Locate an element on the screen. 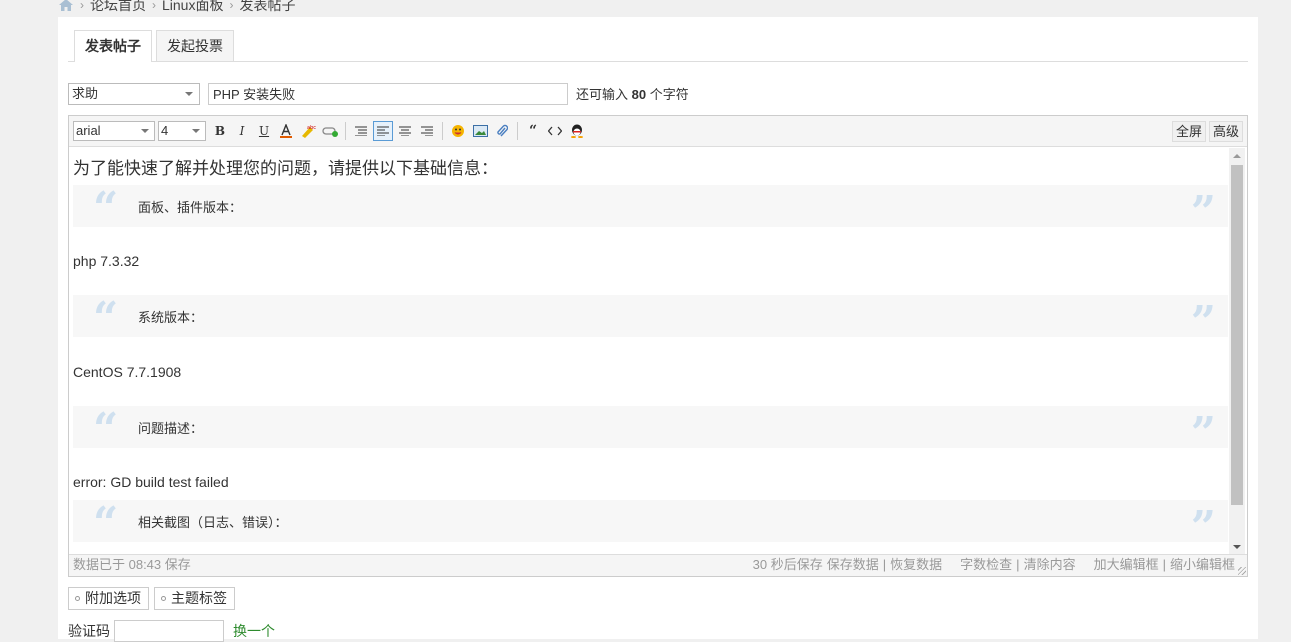  char-count-hint: 还可输入 80 个字符 is located at coordinates (632, 93).